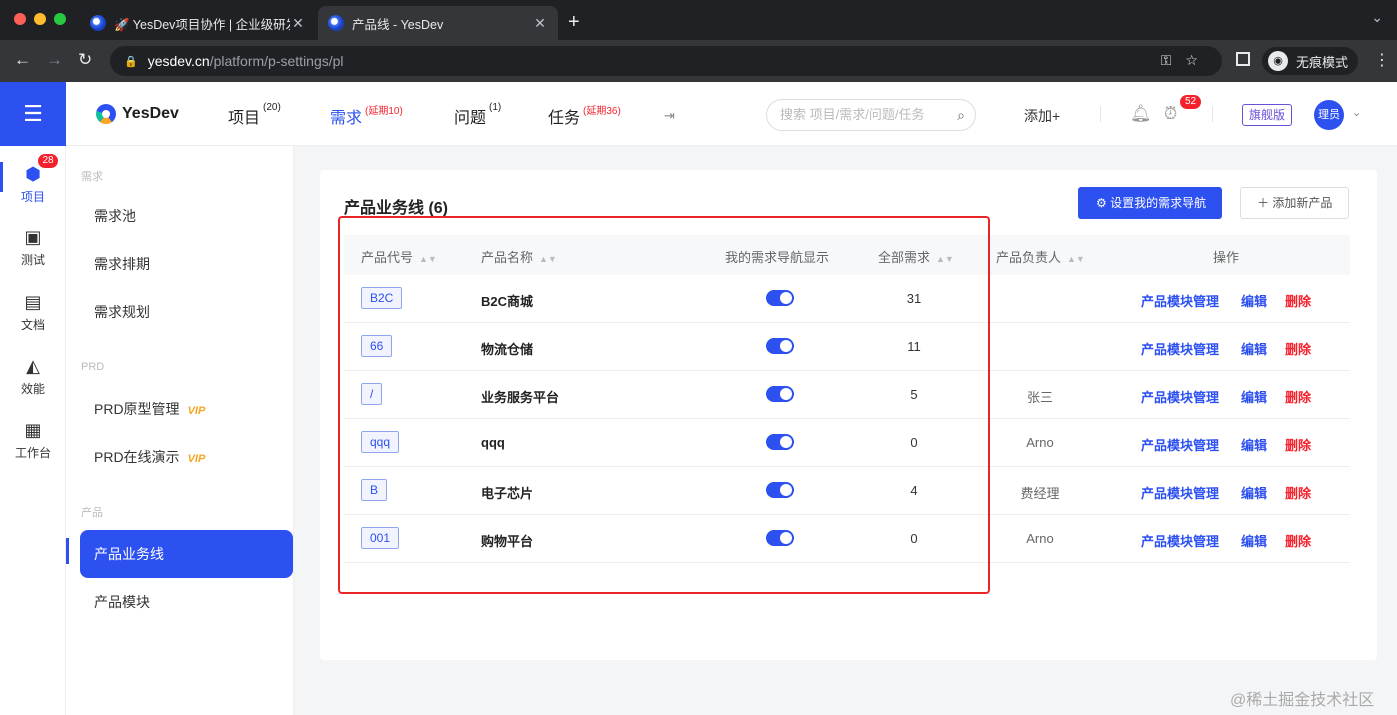 Image resolution: width=1397 pixels, height=715 pixels. I want to click on edition-badge: 旗舰版, so click(1267, 115).